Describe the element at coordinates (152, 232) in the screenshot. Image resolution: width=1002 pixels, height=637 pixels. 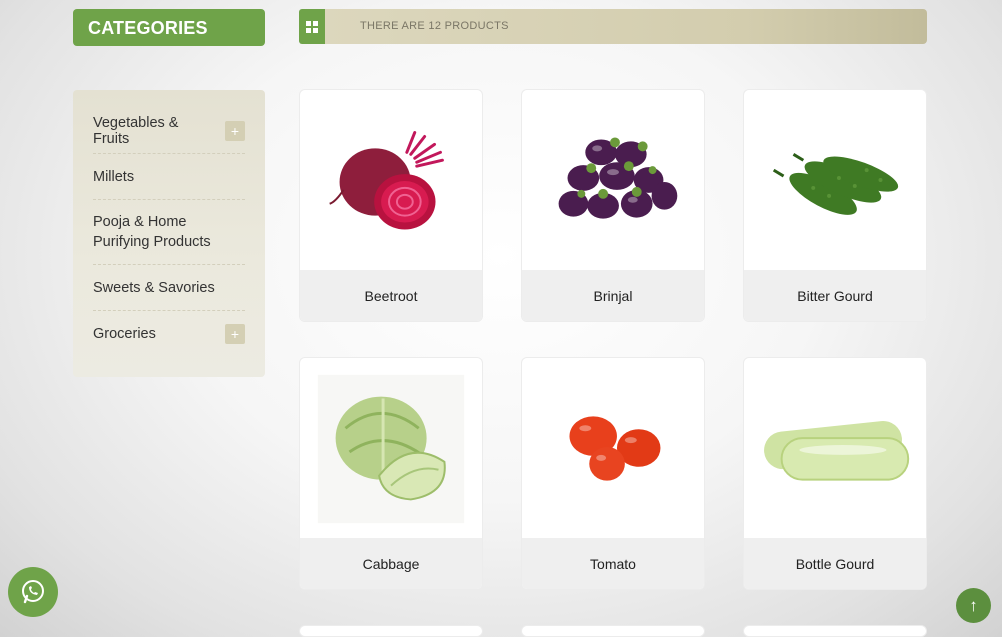
I see `category-label: Pooja & Home Purifying Products` at that location.